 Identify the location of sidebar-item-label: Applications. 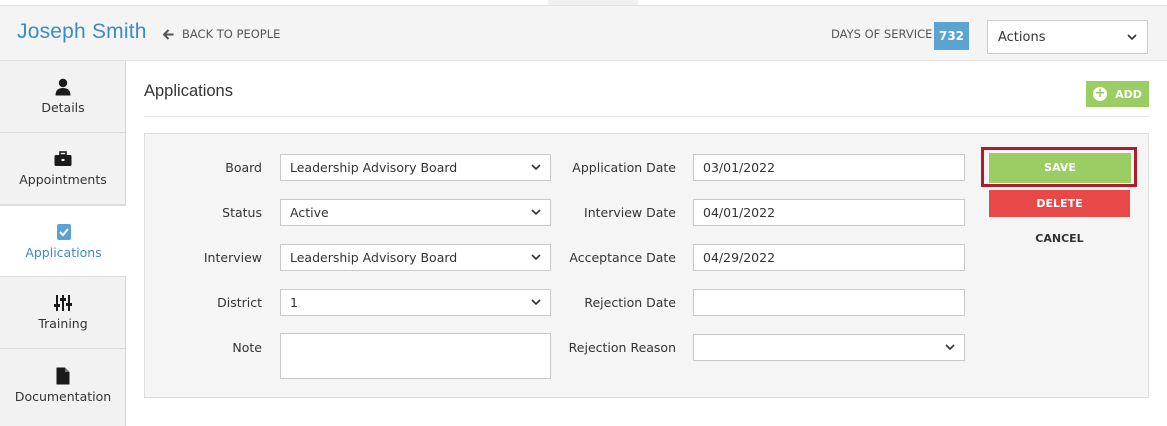
(63, 252).